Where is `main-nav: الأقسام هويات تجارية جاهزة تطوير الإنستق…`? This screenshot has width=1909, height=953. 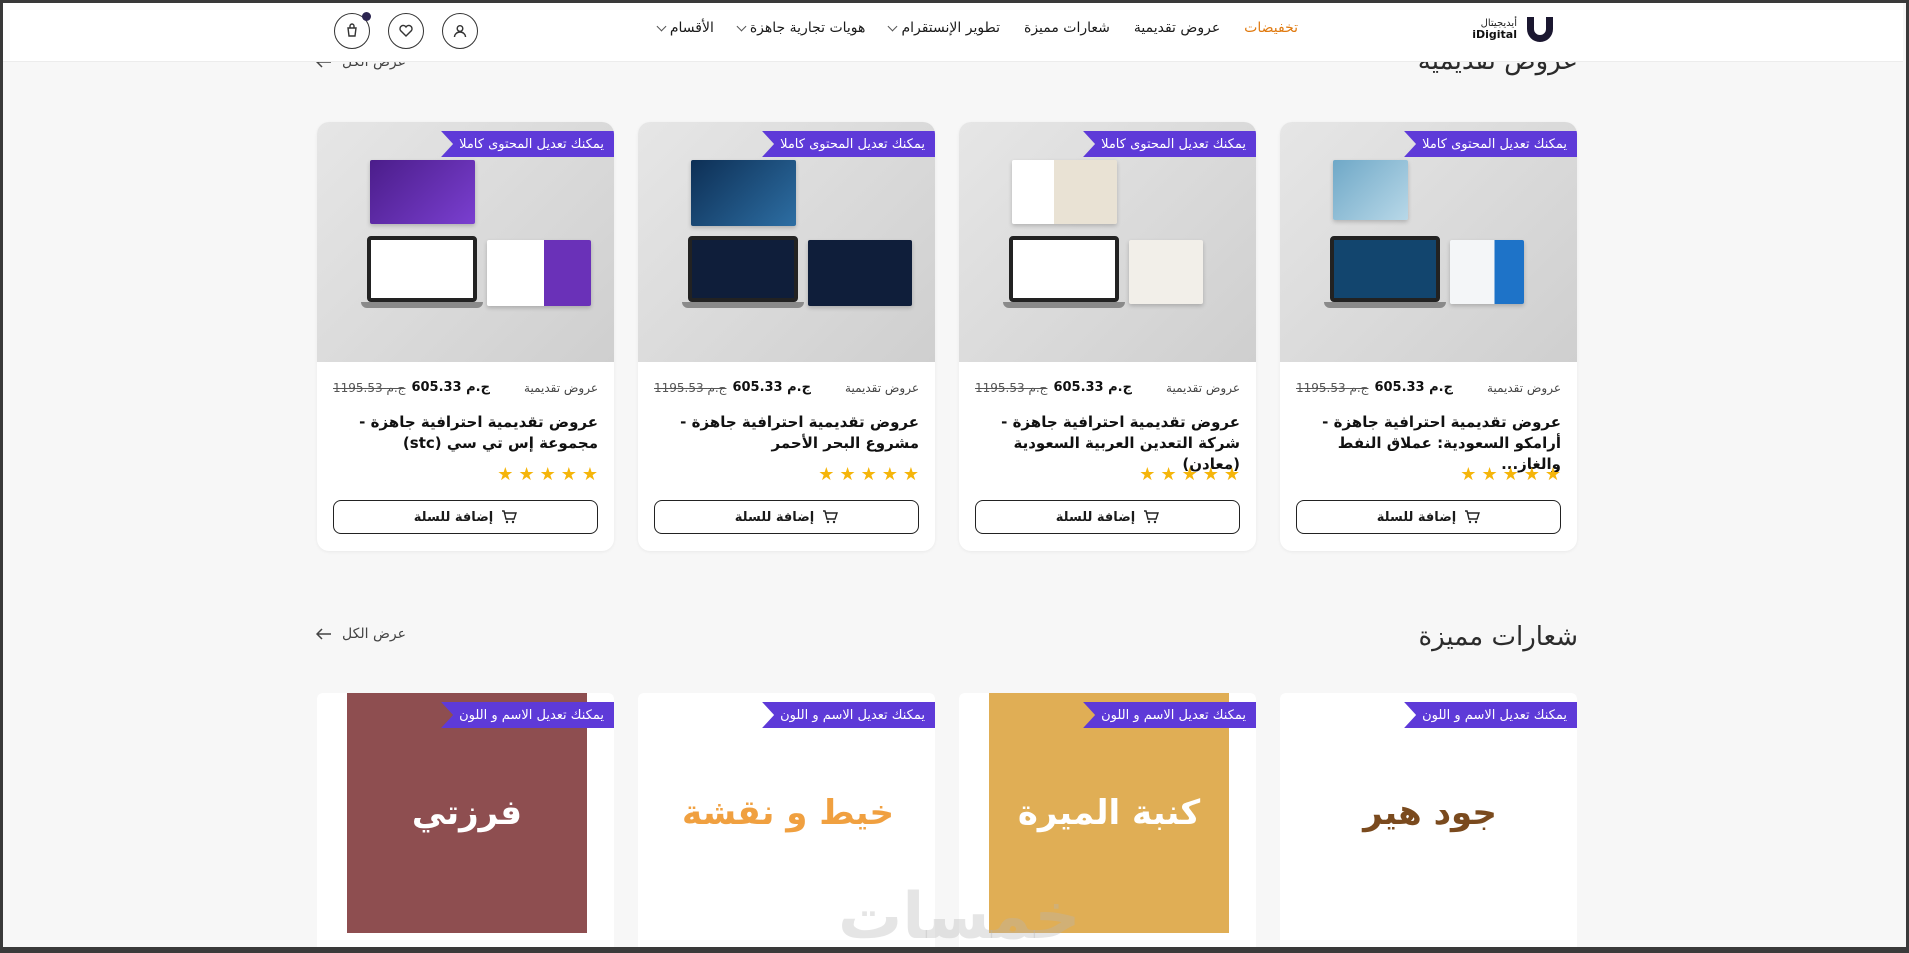 main-nav: الأقسام هويات تجارية جاهزة تطوير الإنستق… is located at coordinates (977, 28).